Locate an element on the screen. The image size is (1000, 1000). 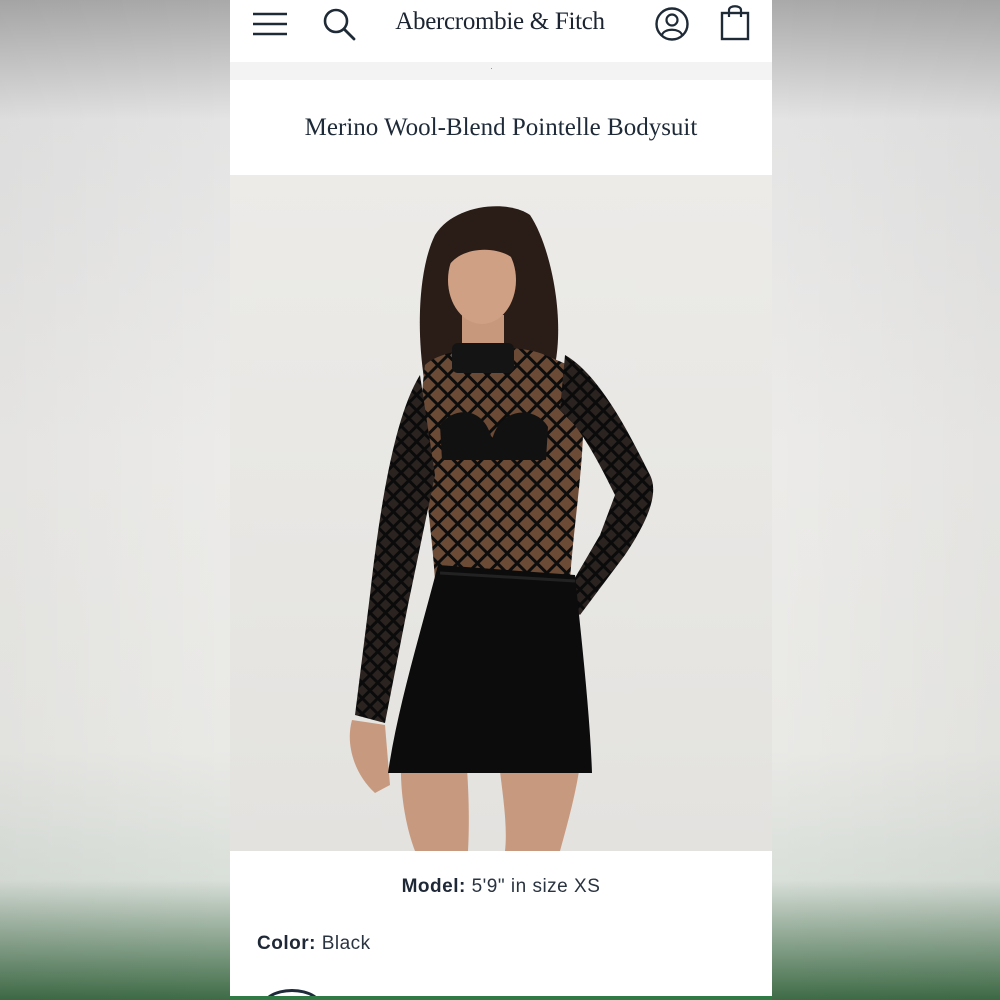
model-label: Model: is located at coordinates (433, 886).